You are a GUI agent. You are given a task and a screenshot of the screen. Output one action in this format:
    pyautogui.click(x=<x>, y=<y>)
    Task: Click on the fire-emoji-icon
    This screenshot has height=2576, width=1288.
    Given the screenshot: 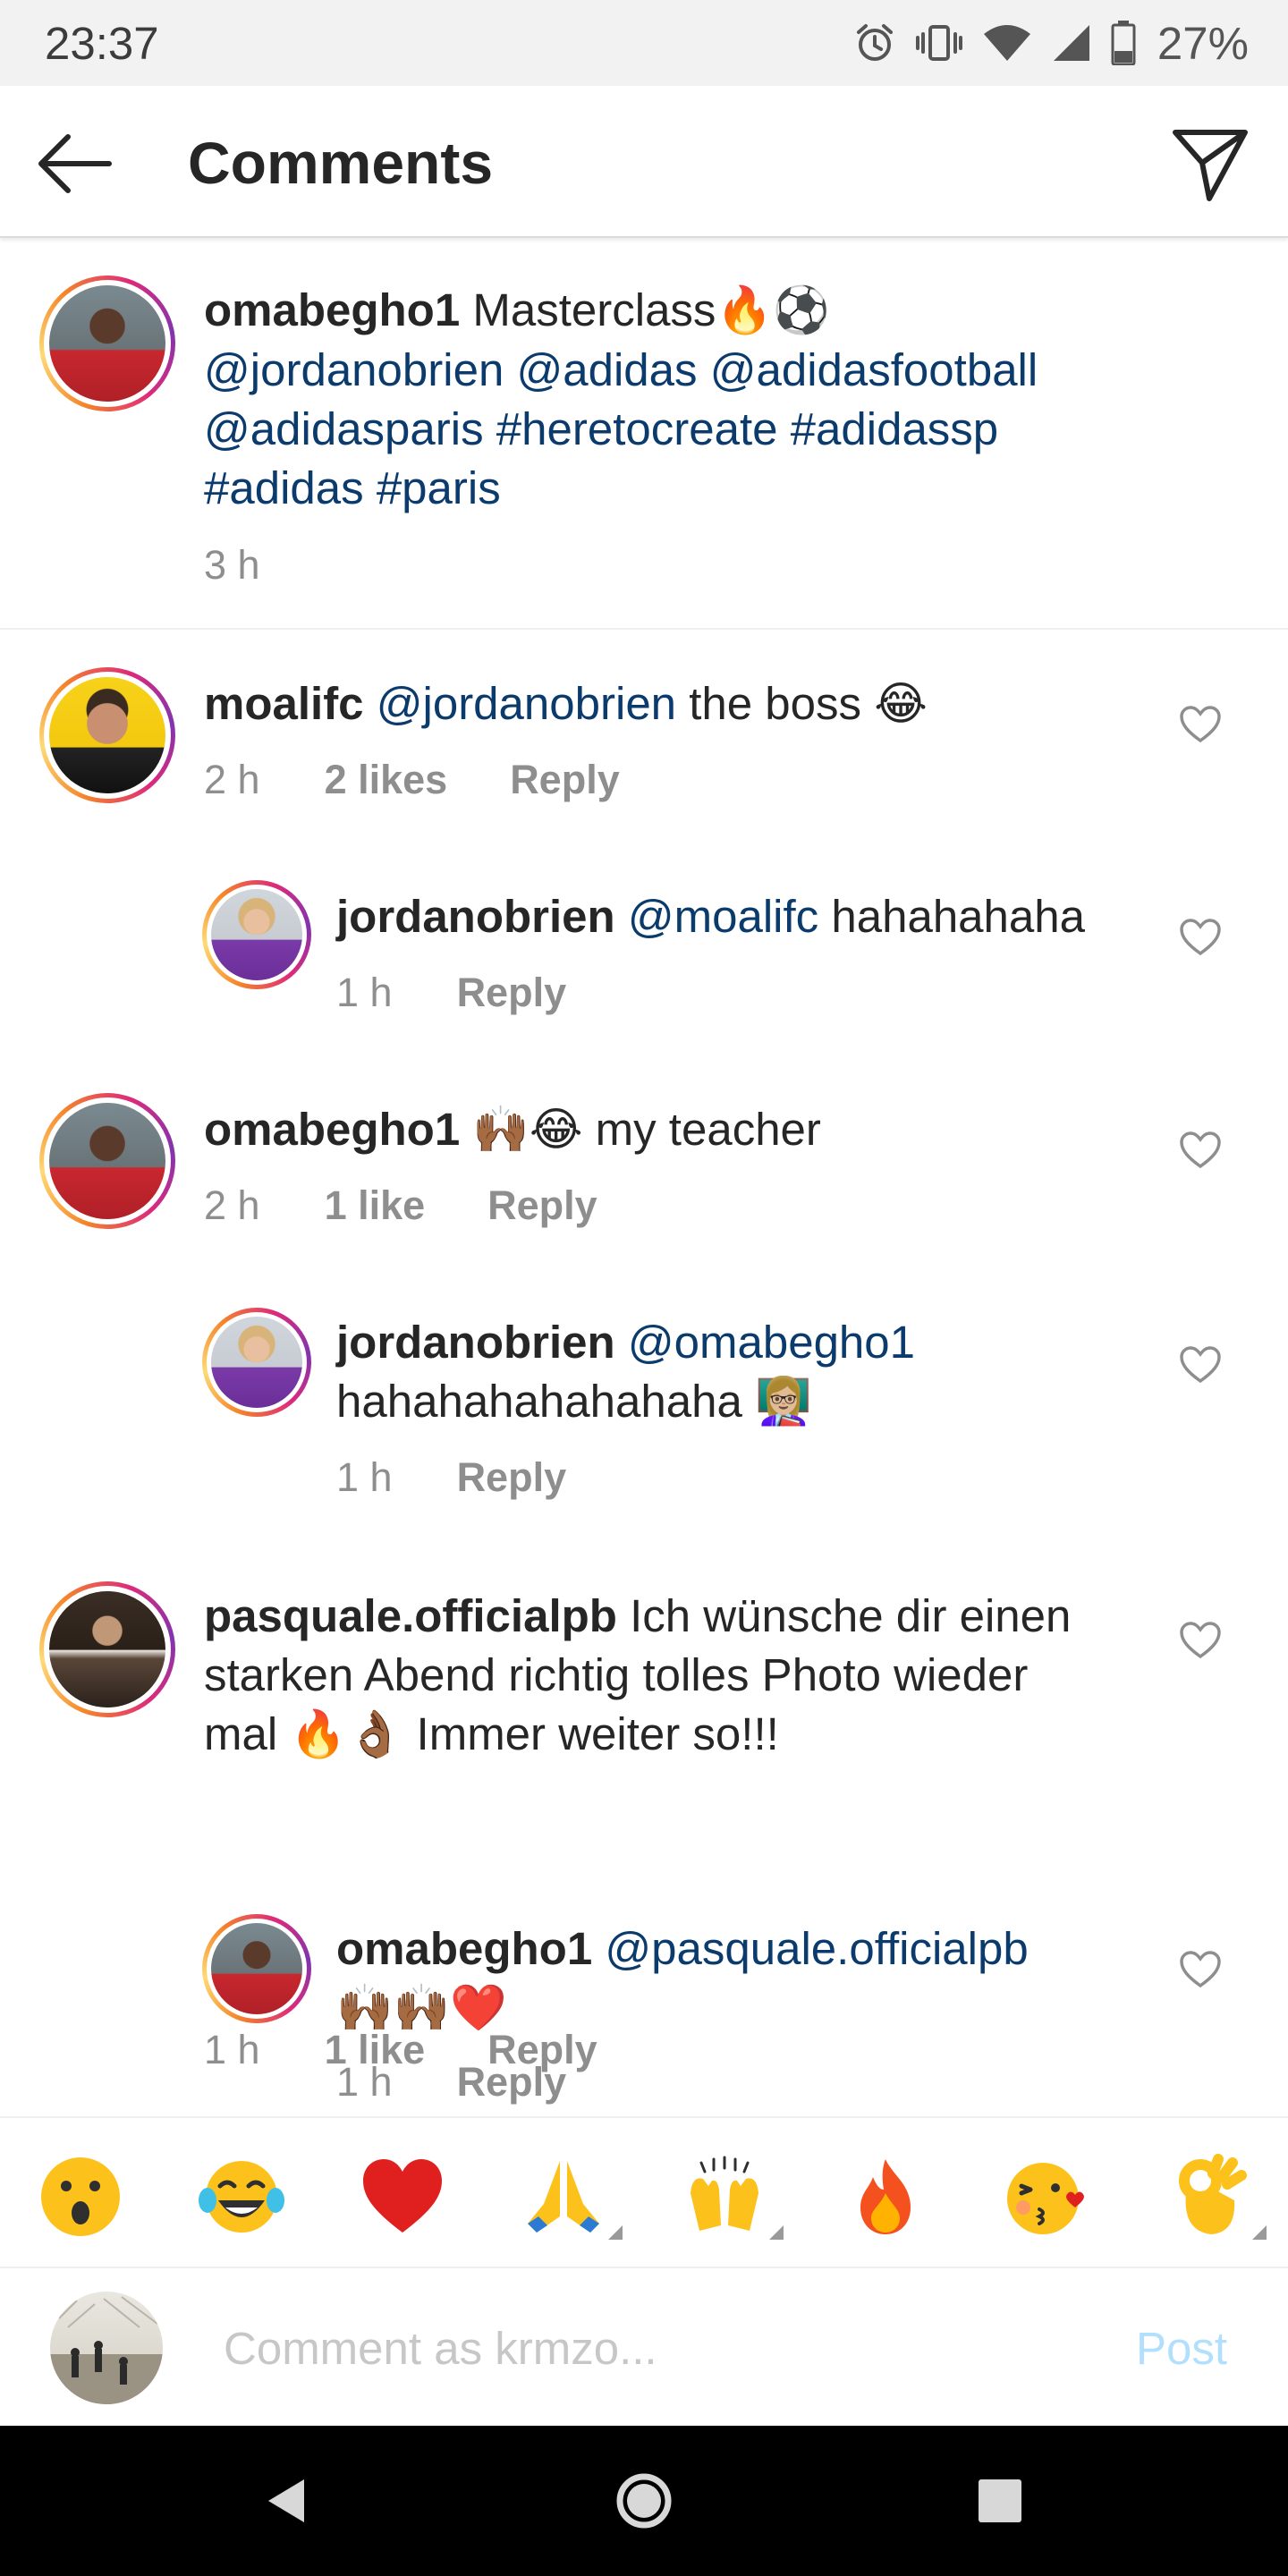 What is the action you would take?
    pyautogui.click(x=885, y=2197)
    